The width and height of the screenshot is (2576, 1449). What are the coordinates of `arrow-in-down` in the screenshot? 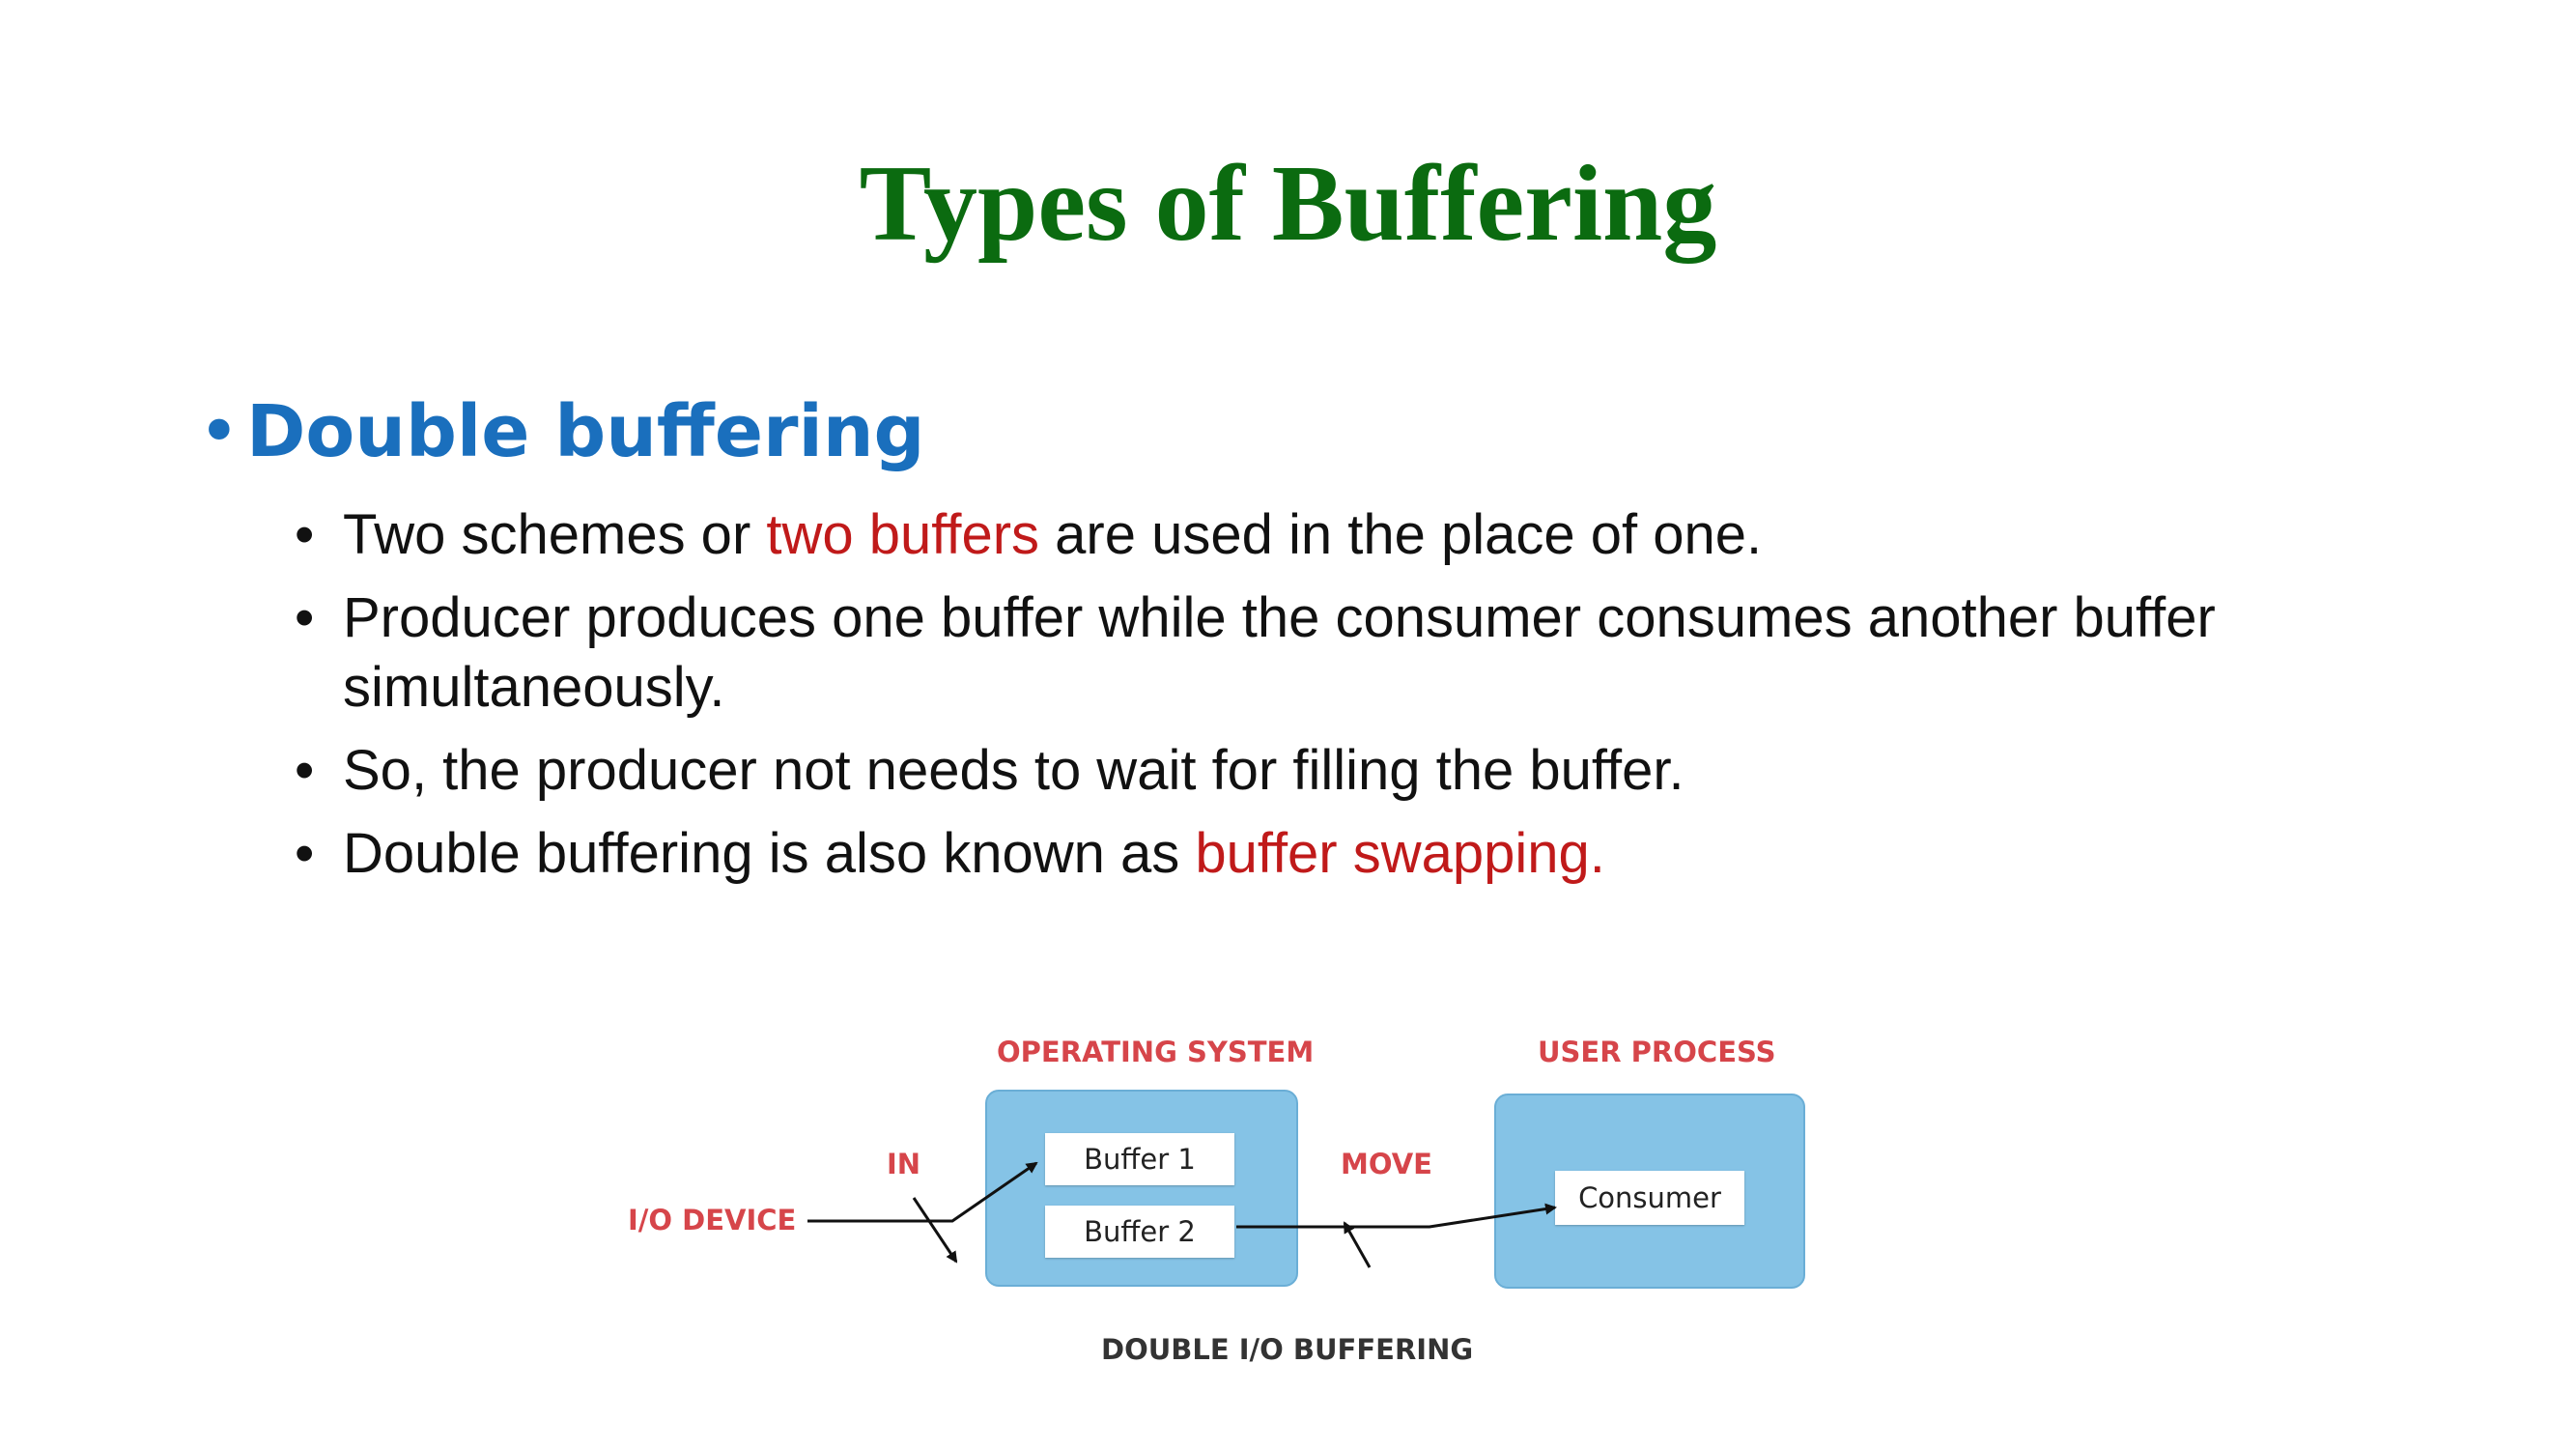 It's located at (935, 1230).